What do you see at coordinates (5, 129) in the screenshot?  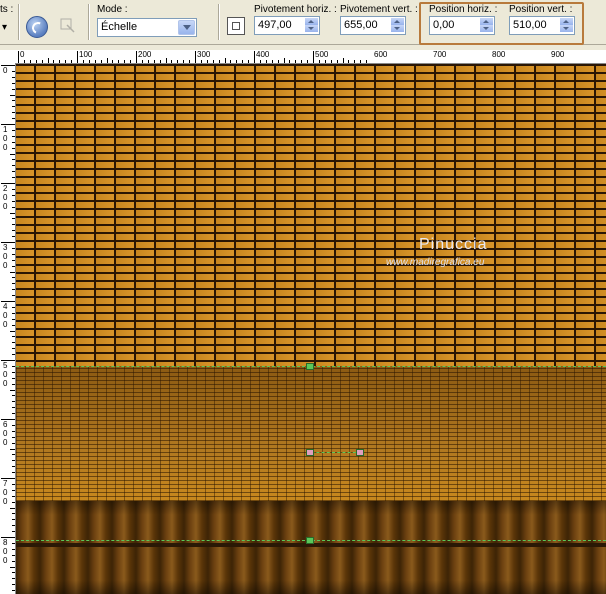 I see `ruler-label: 1` at bounding box center [5, 129].